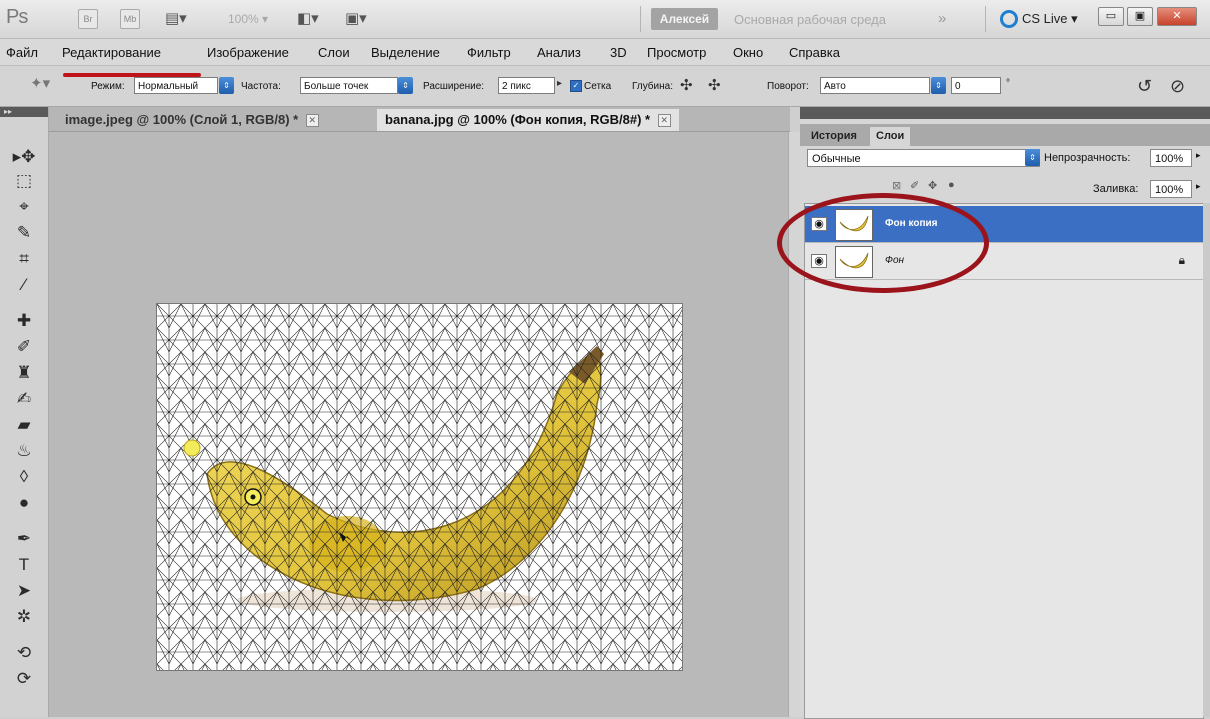 The width and height of the screenshot is (1210, 719). What do you see at coordinates (1206, 460) in the screenshot?
I see `layers-scrollbar` at bounding box center [1206, 460].